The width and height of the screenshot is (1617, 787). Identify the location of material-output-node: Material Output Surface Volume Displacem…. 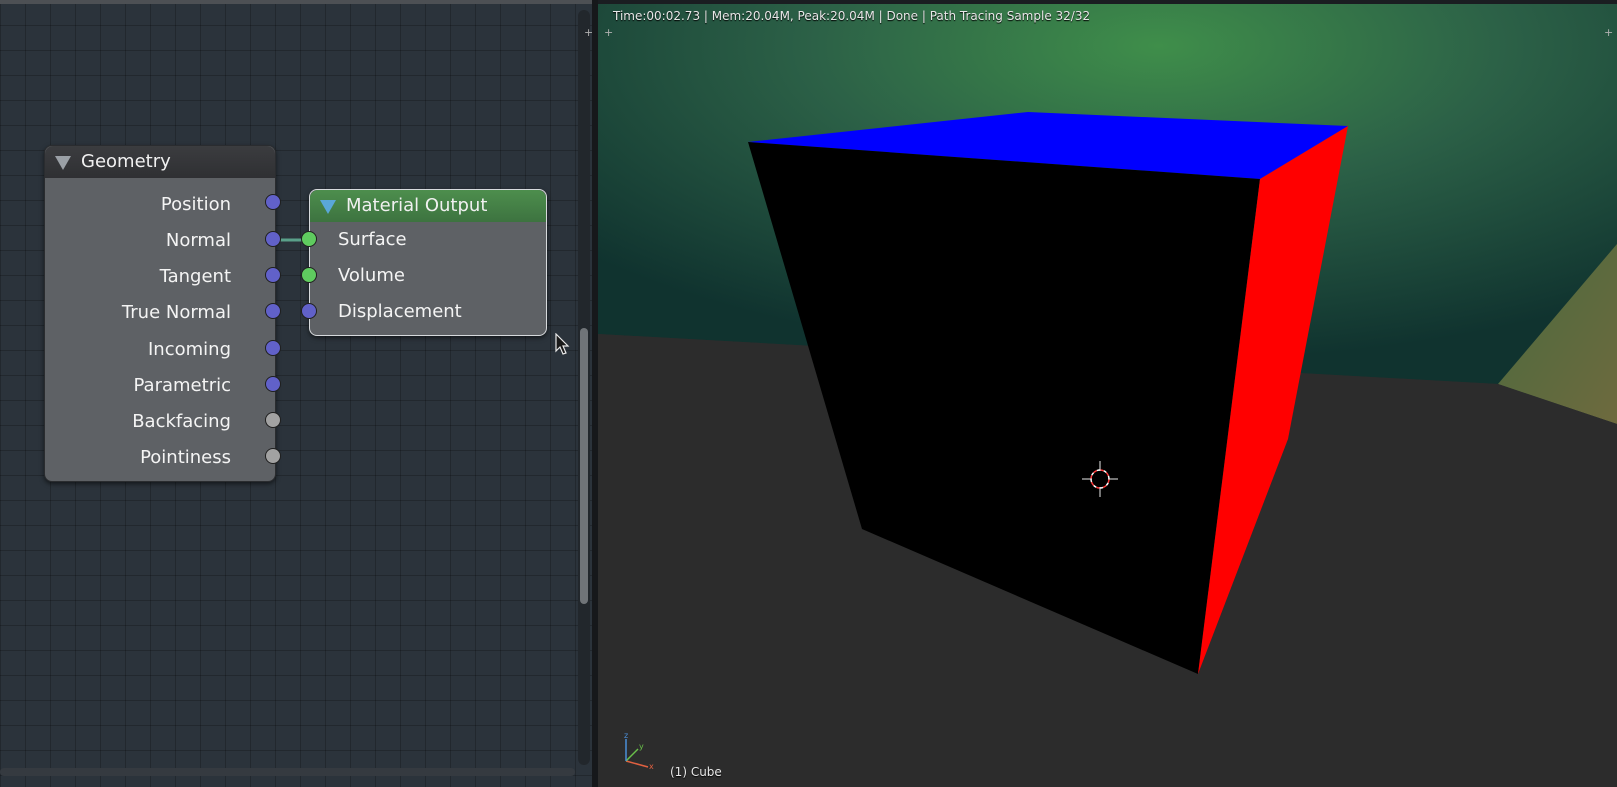
(428, 262).